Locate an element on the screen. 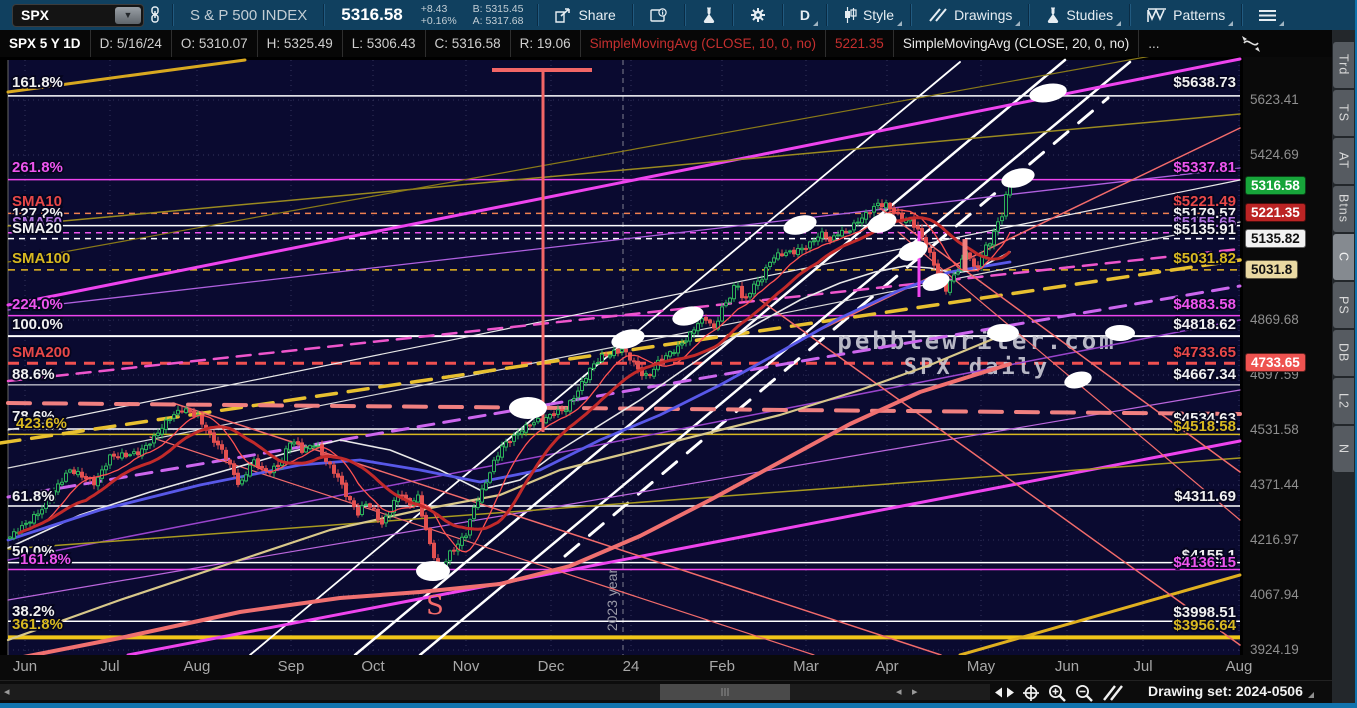 The height and width of the screenshot is (708, 1357). pan-mode-icon is located at coordinates (1004, 692).